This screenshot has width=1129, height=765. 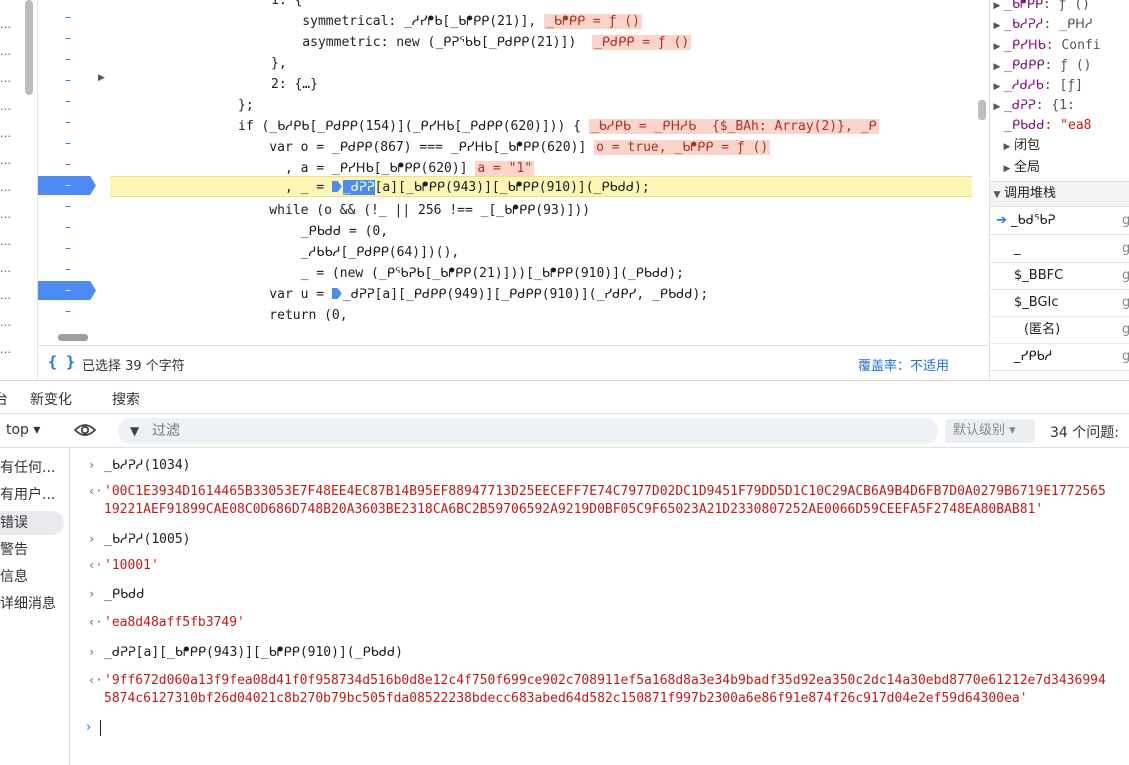 I want to click on issues-count: 34 个问题:, so click(x=1084, y=432).